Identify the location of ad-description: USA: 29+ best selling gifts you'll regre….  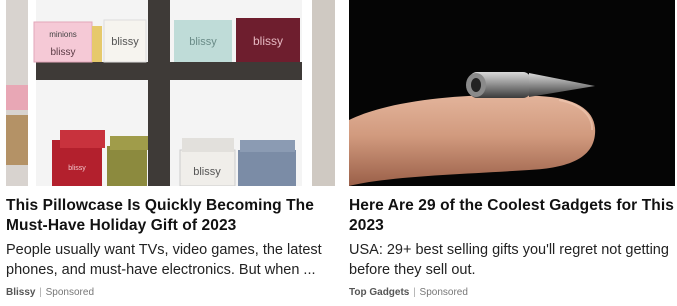
(512, 260).